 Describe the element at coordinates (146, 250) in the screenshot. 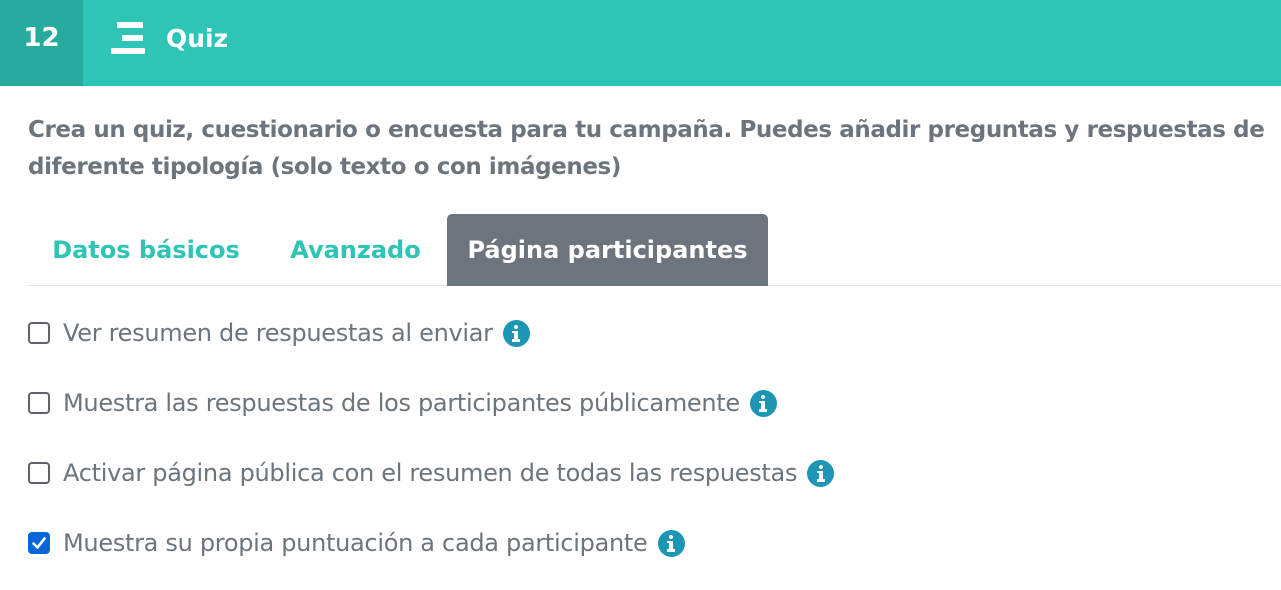

I see `tab-datos-basicos: Datos básicos` at that location.